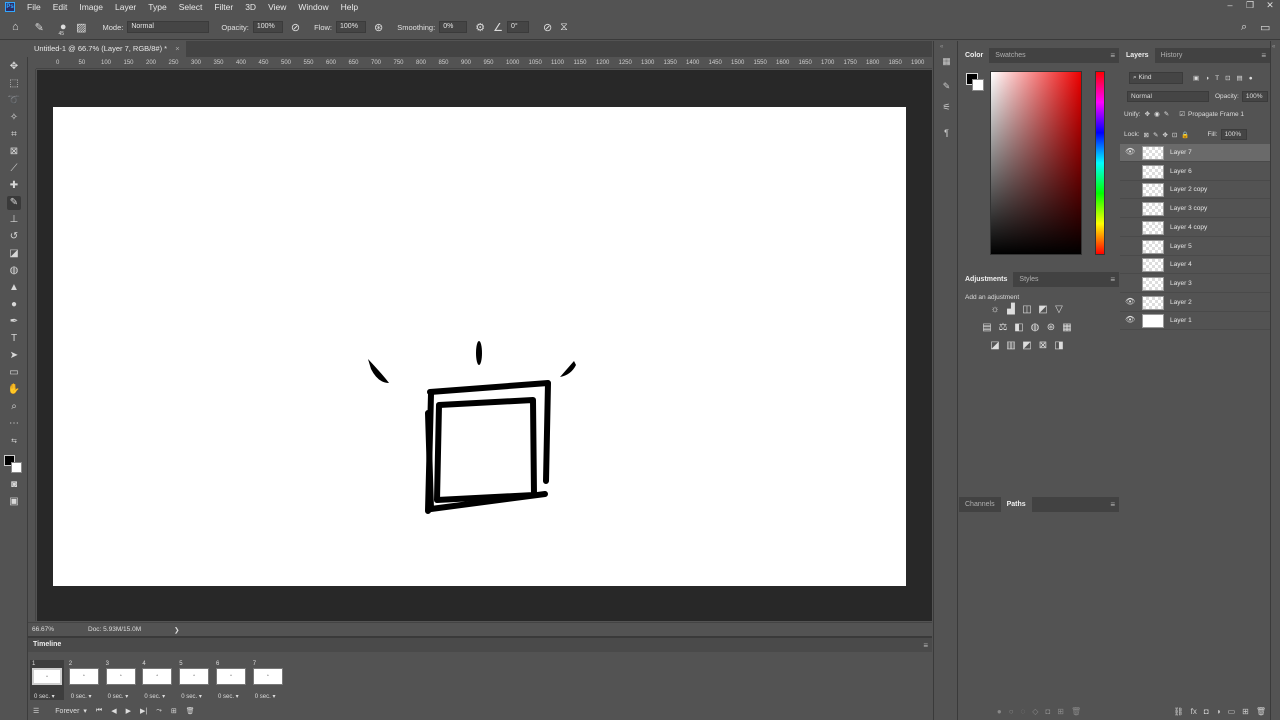 The image size is (1280, 720). What do you see at coordinates (1076, 711) in the screenshot?
I see `delete-path-icon: 🗑` at bounding box center [1076, 711].